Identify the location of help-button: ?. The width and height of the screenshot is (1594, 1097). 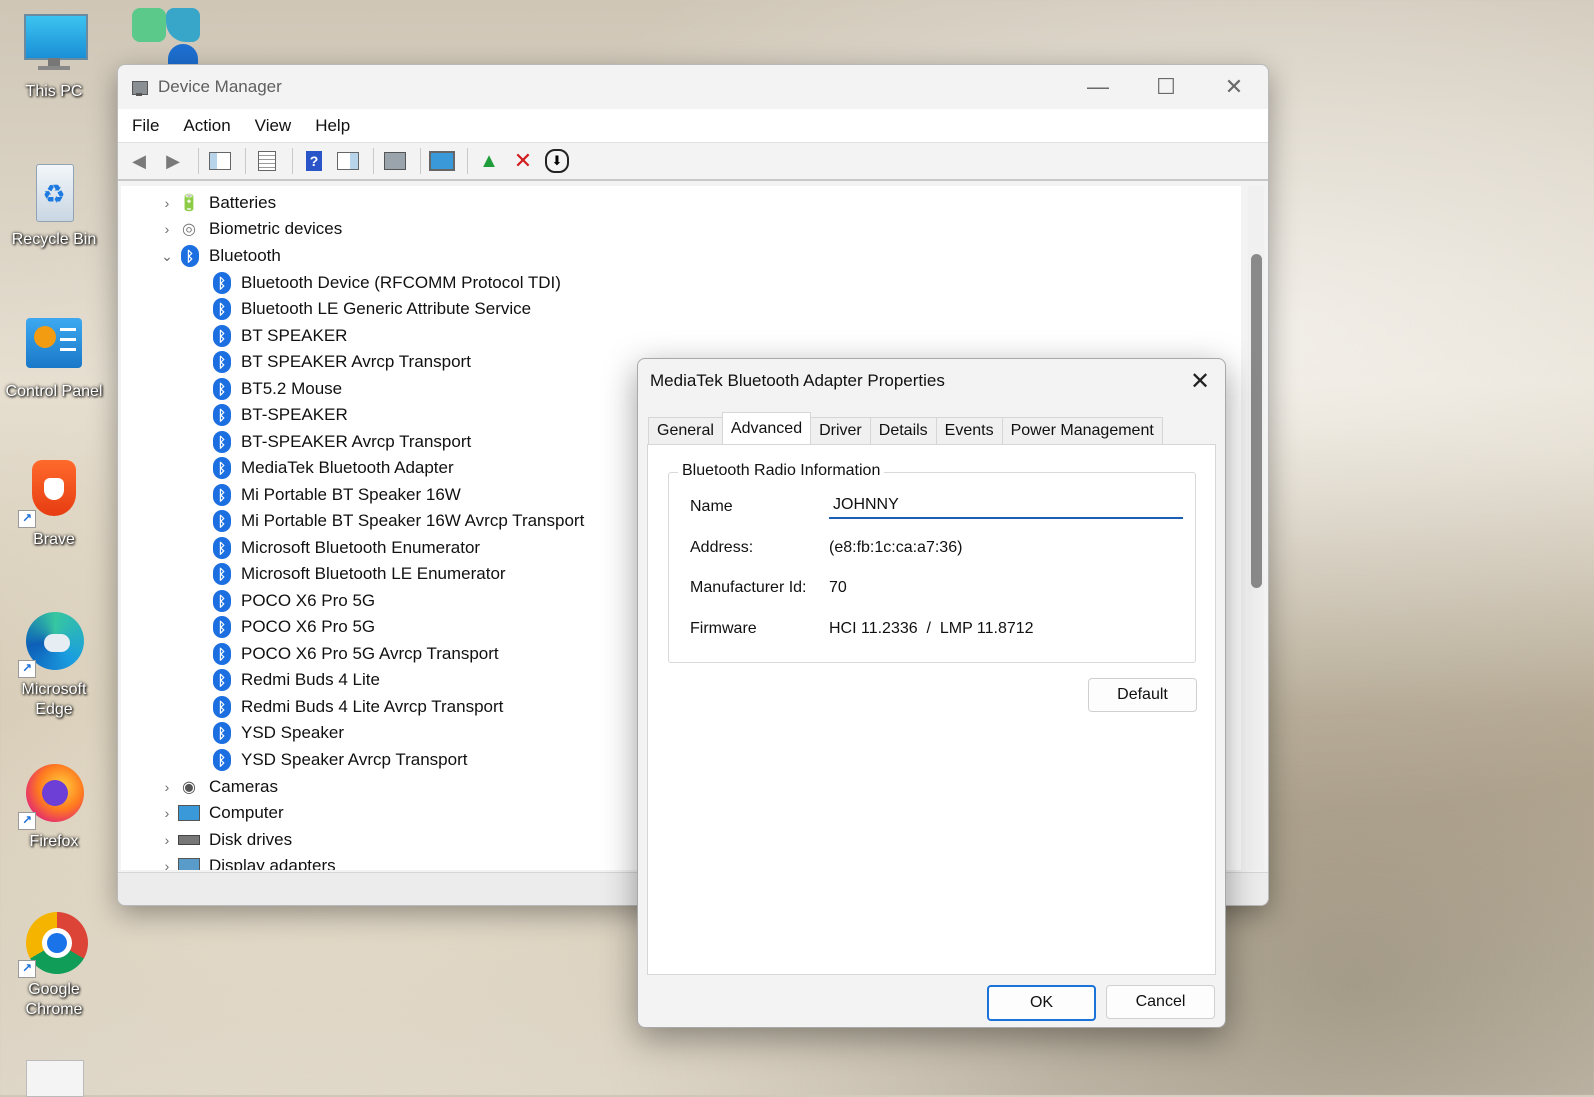
(314, 161).